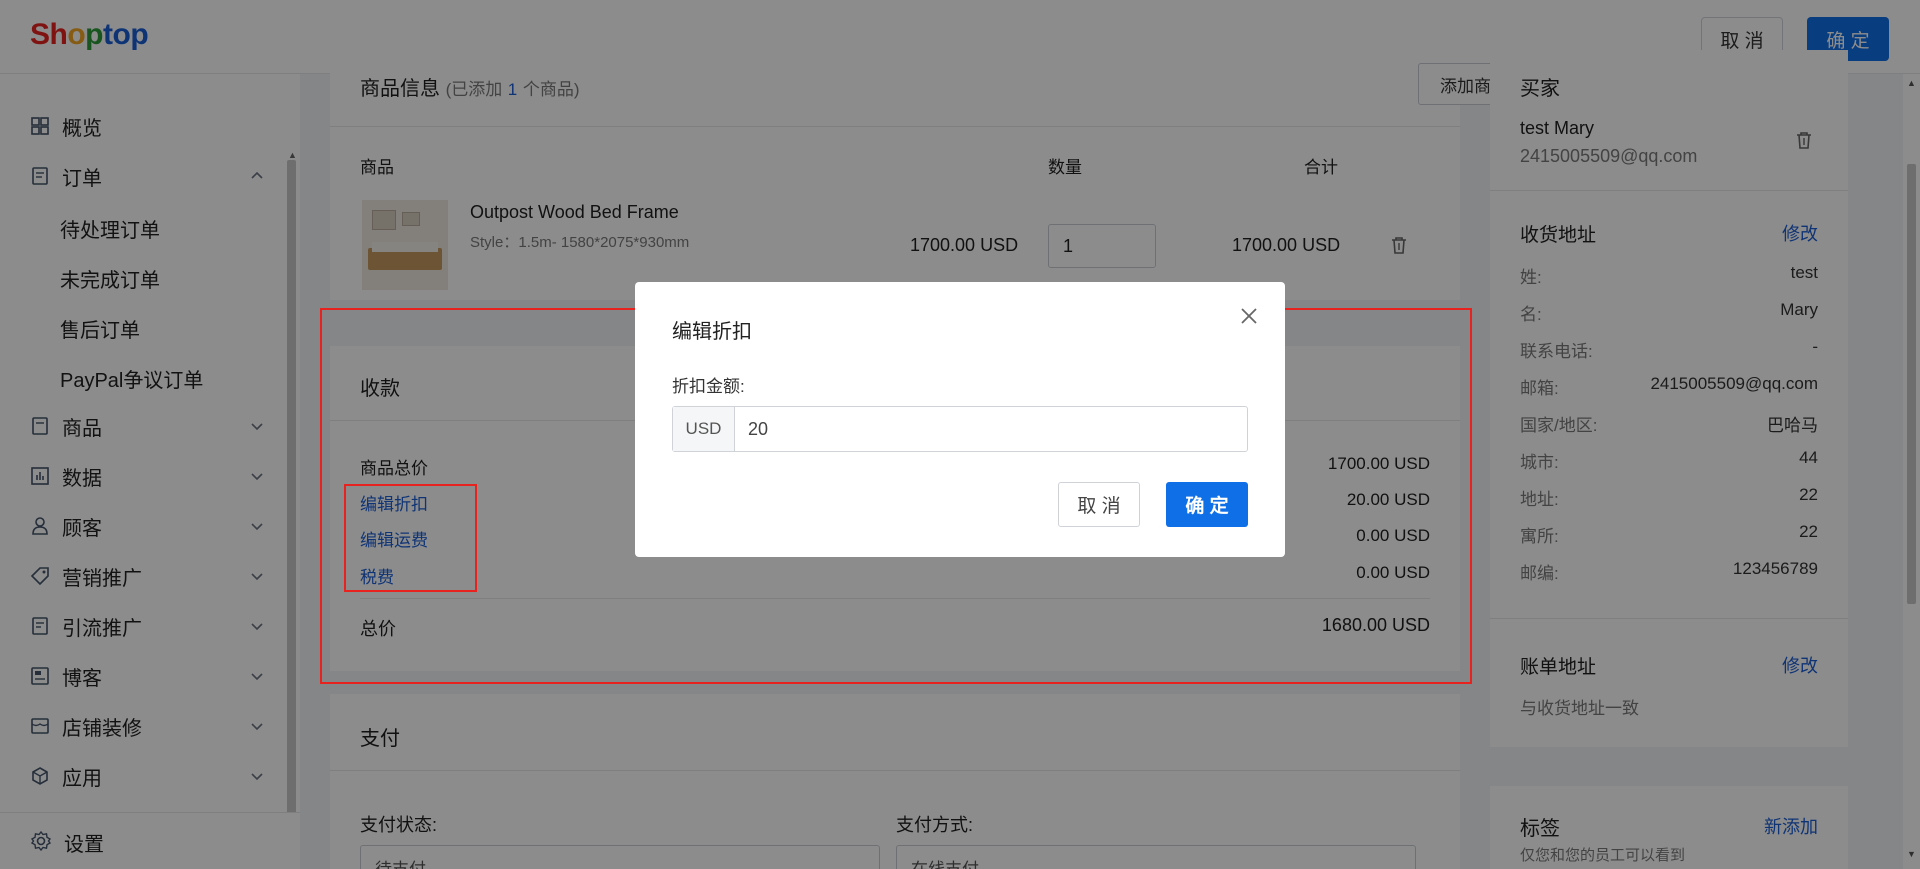  Describe the element at coordinates (708, 386) in the screenshot. I see `discount-amount-label: 折扣金额:` at that location.